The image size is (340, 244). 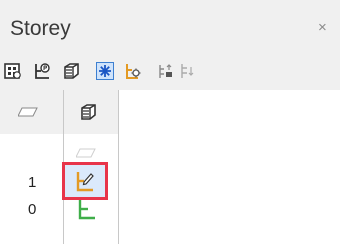 I want to click on column-header-elevation, so click(x=31, y=112).